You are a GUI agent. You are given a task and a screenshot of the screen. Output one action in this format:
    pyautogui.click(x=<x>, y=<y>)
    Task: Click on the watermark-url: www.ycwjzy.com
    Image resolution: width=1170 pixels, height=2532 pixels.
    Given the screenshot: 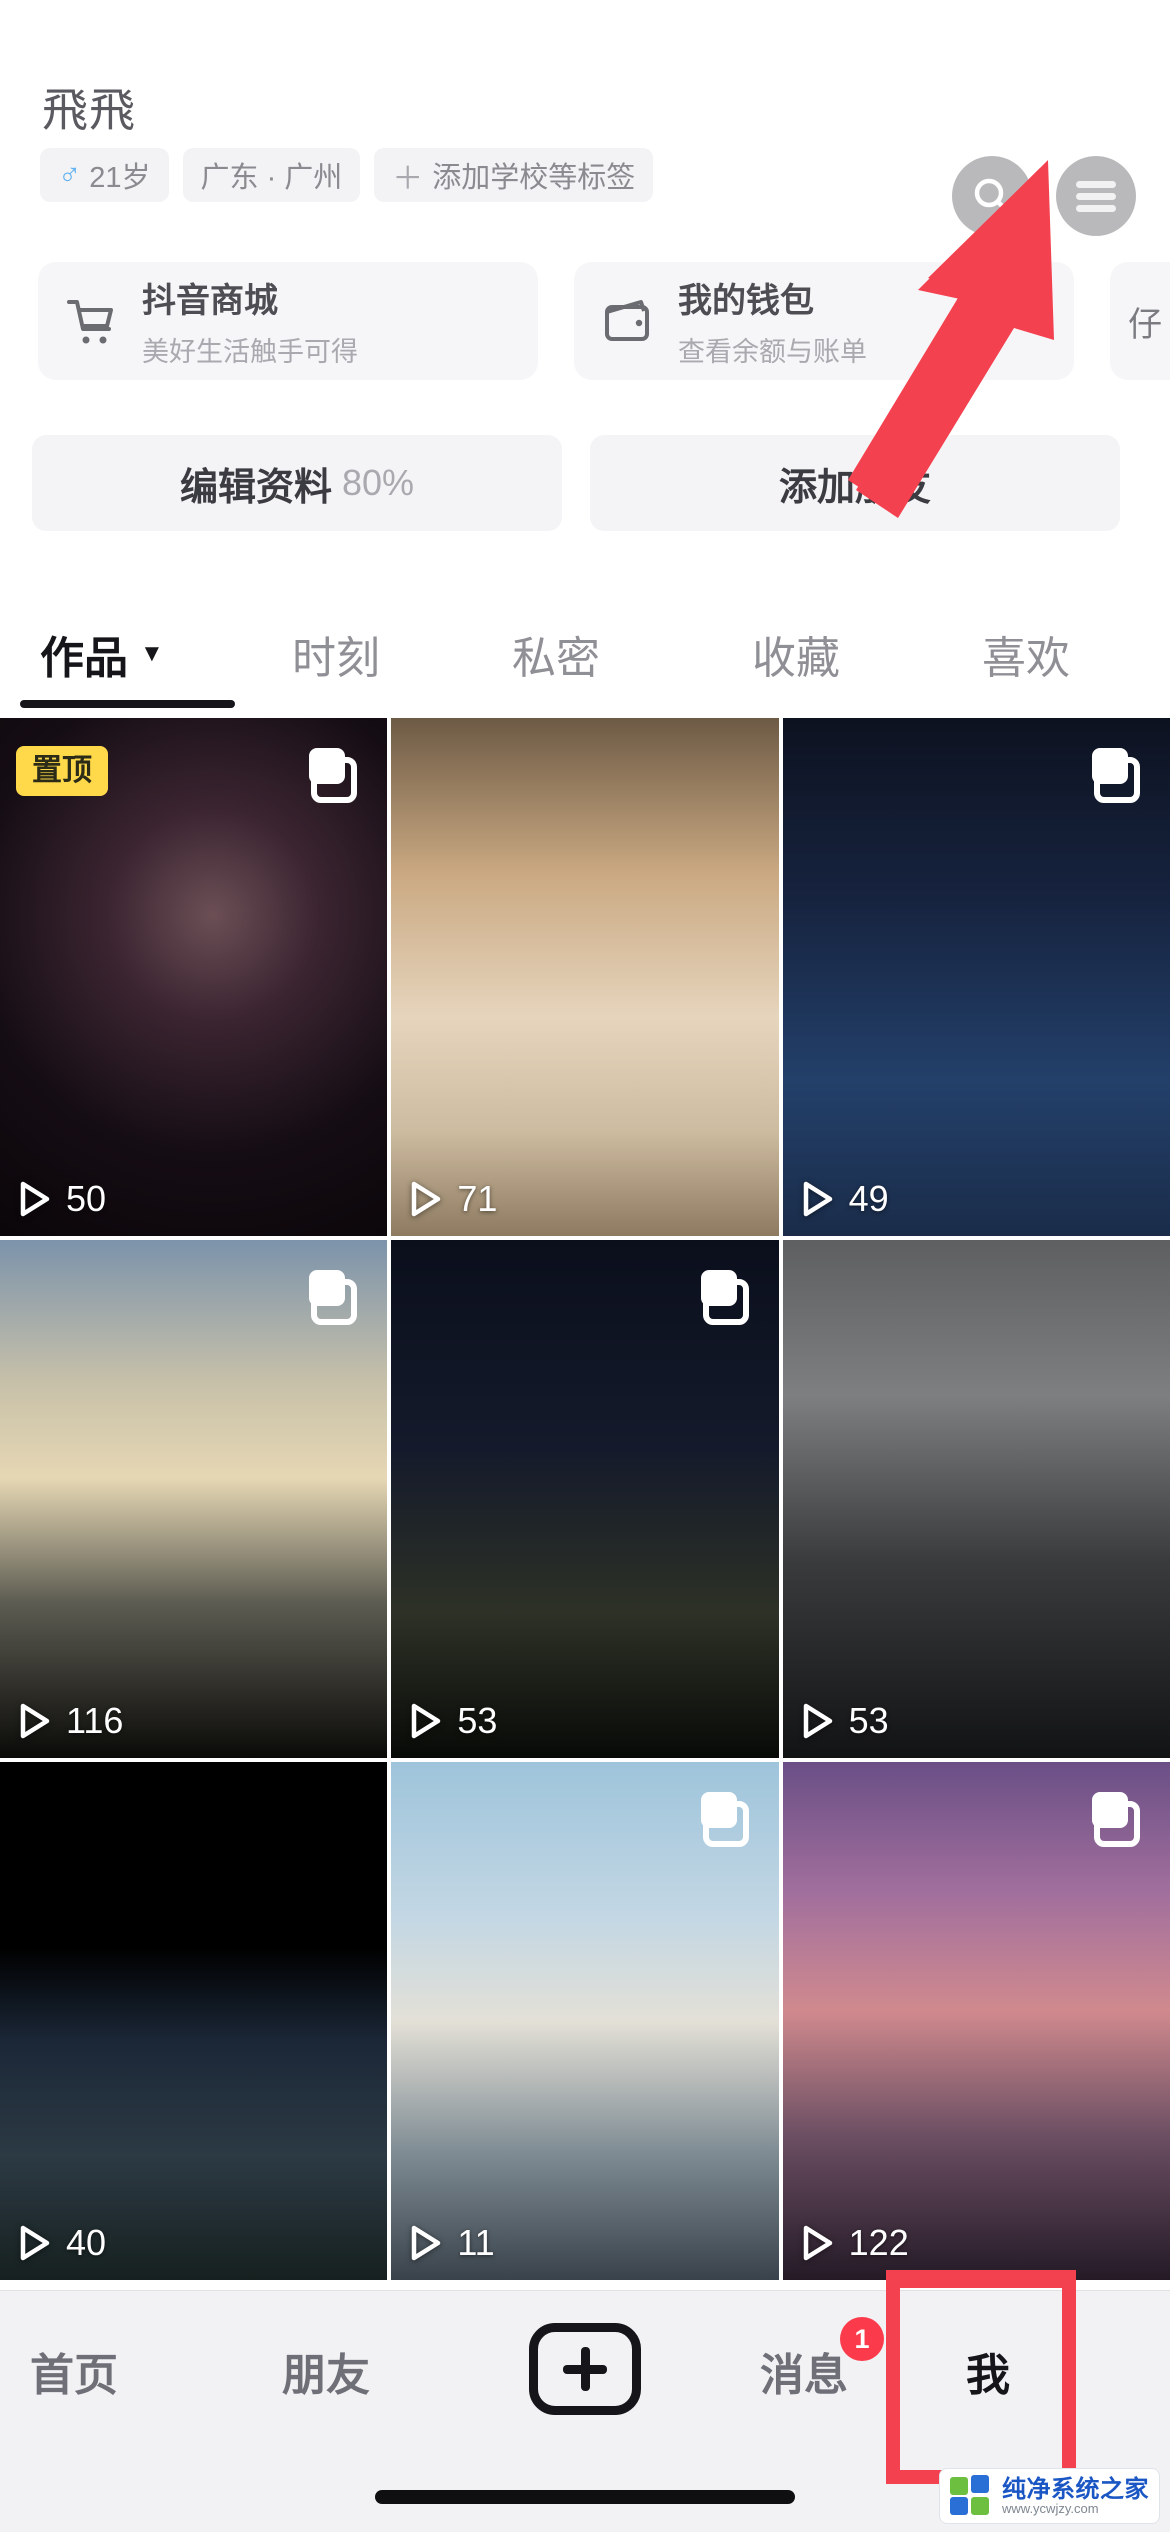 What is the action you would take?
    pyautogui.click(x=1050, y=2508)
    